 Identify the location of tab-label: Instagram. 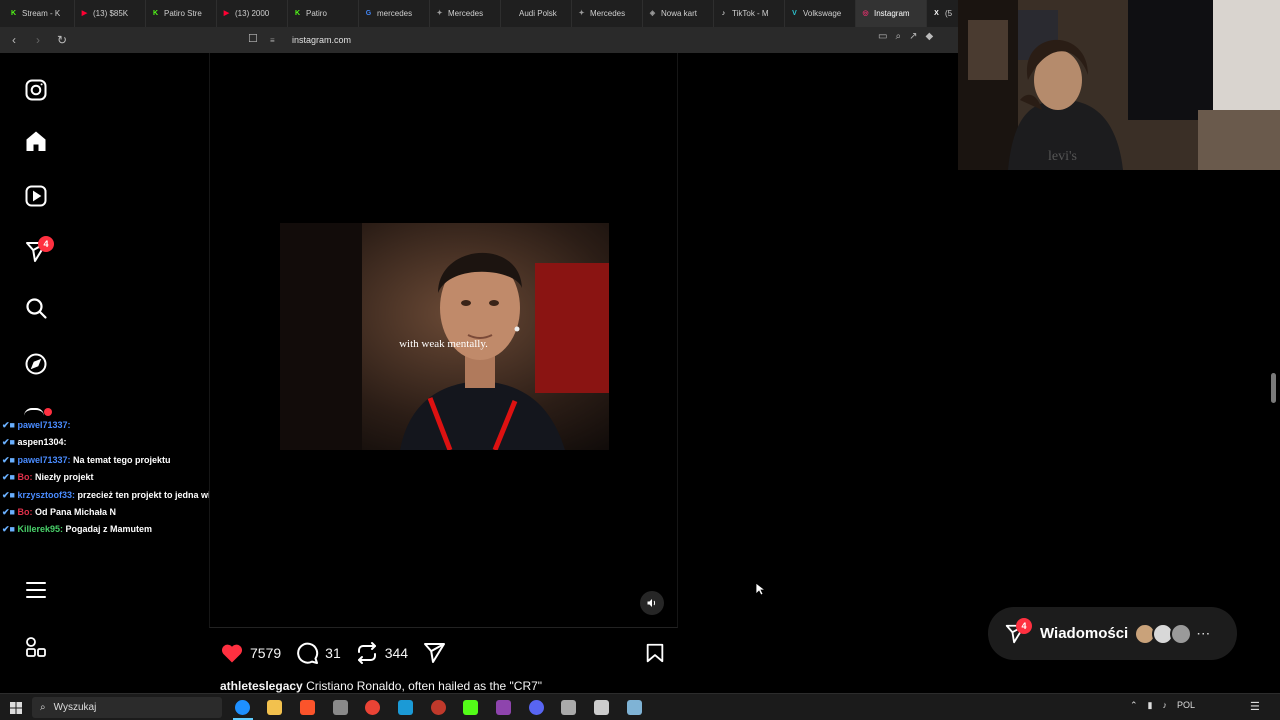
(892, 13).